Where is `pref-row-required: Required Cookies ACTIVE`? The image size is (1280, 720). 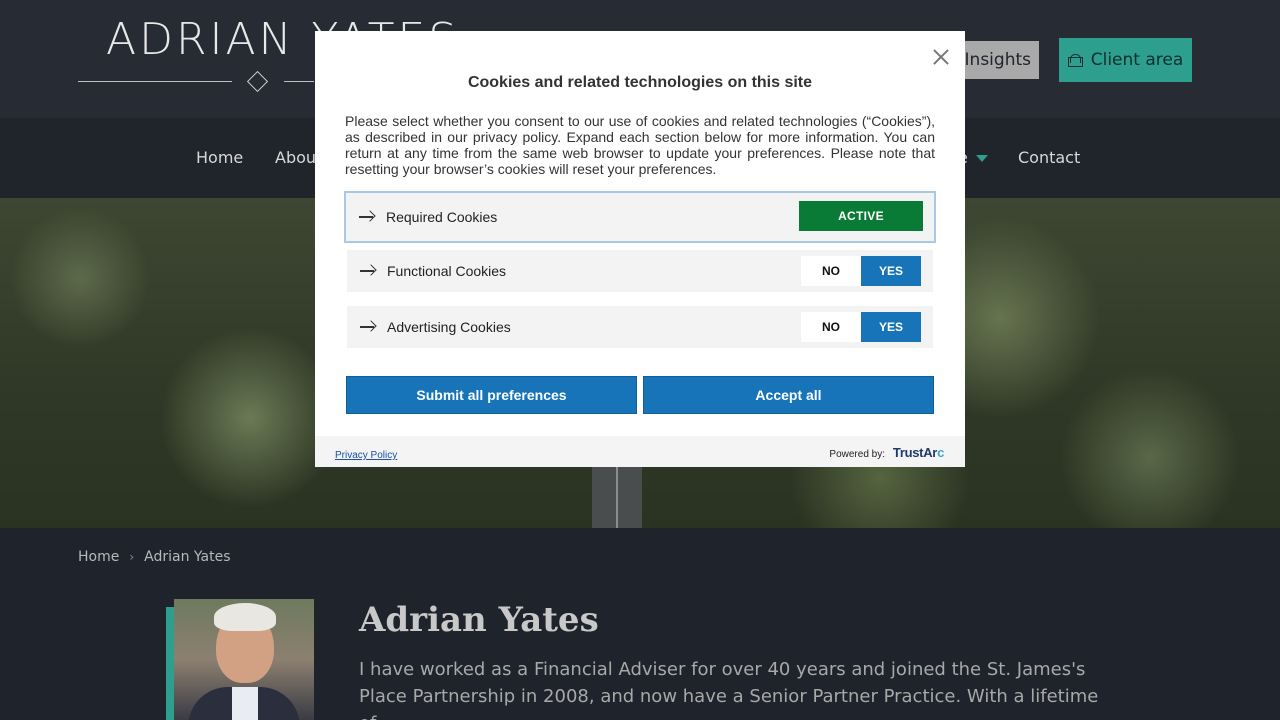
pref-row-required: Required Cookies ACTIVE is located at coordinates (640, 217).